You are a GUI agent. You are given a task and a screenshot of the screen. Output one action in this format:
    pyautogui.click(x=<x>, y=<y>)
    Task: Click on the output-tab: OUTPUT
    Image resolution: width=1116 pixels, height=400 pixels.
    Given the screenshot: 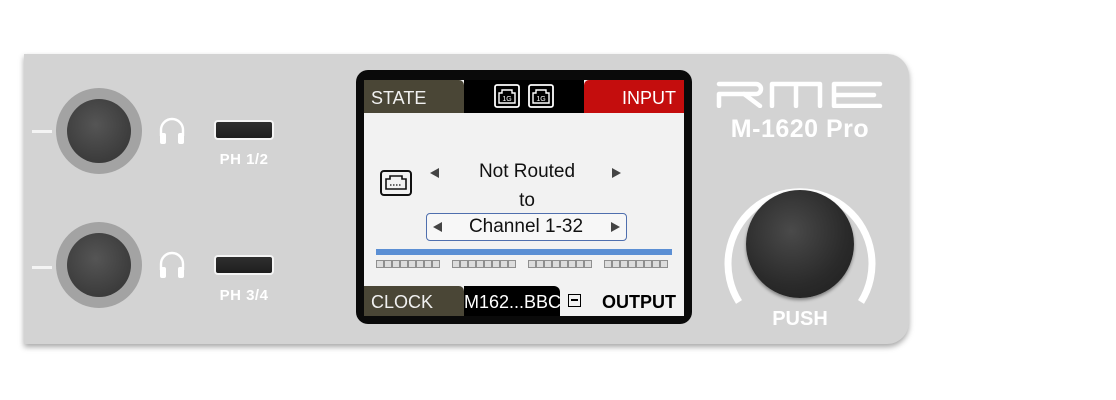 What is the action you would take?
    pyautogui.click(x=622, y=301)
    